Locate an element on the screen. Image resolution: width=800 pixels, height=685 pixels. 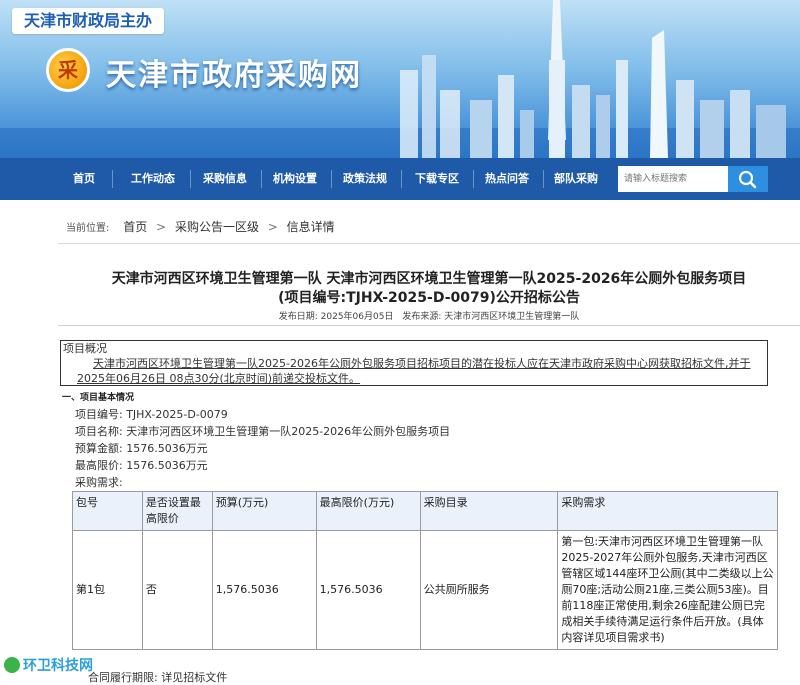
breadcrumb-label: 当前位置: is located at coordinates (88, 228).